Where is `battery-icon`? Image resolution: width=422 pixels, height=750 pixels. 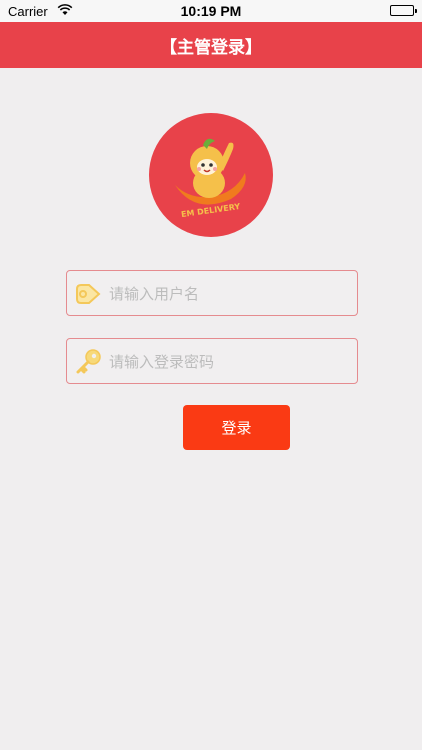 battery-icon is located at coordinates (403, 10).